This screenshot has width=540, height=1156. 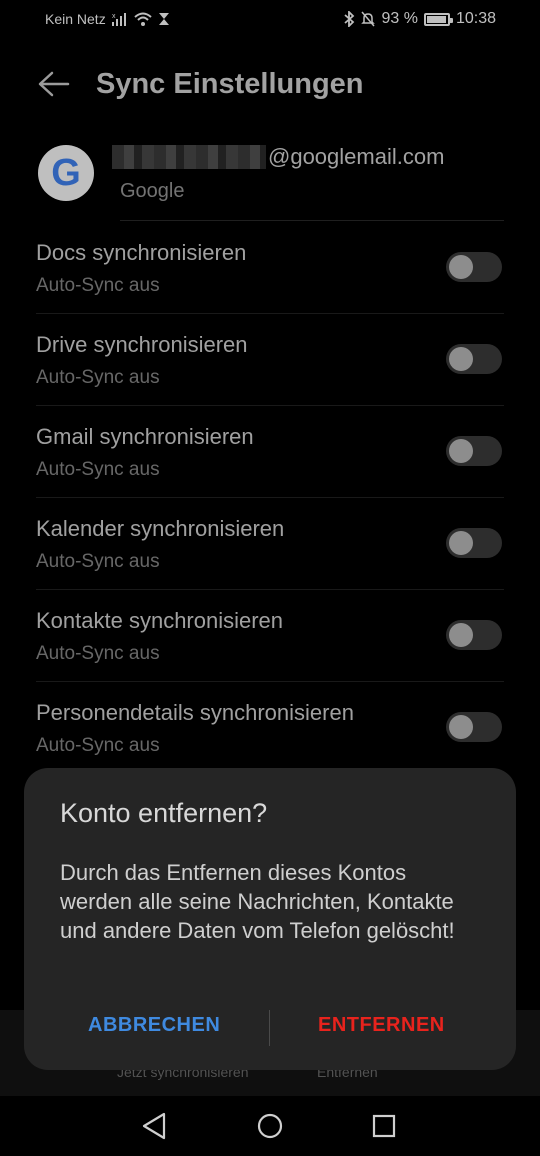 I want to click on dialog-title: Konto entfernen?, so click(x=164, y=813).